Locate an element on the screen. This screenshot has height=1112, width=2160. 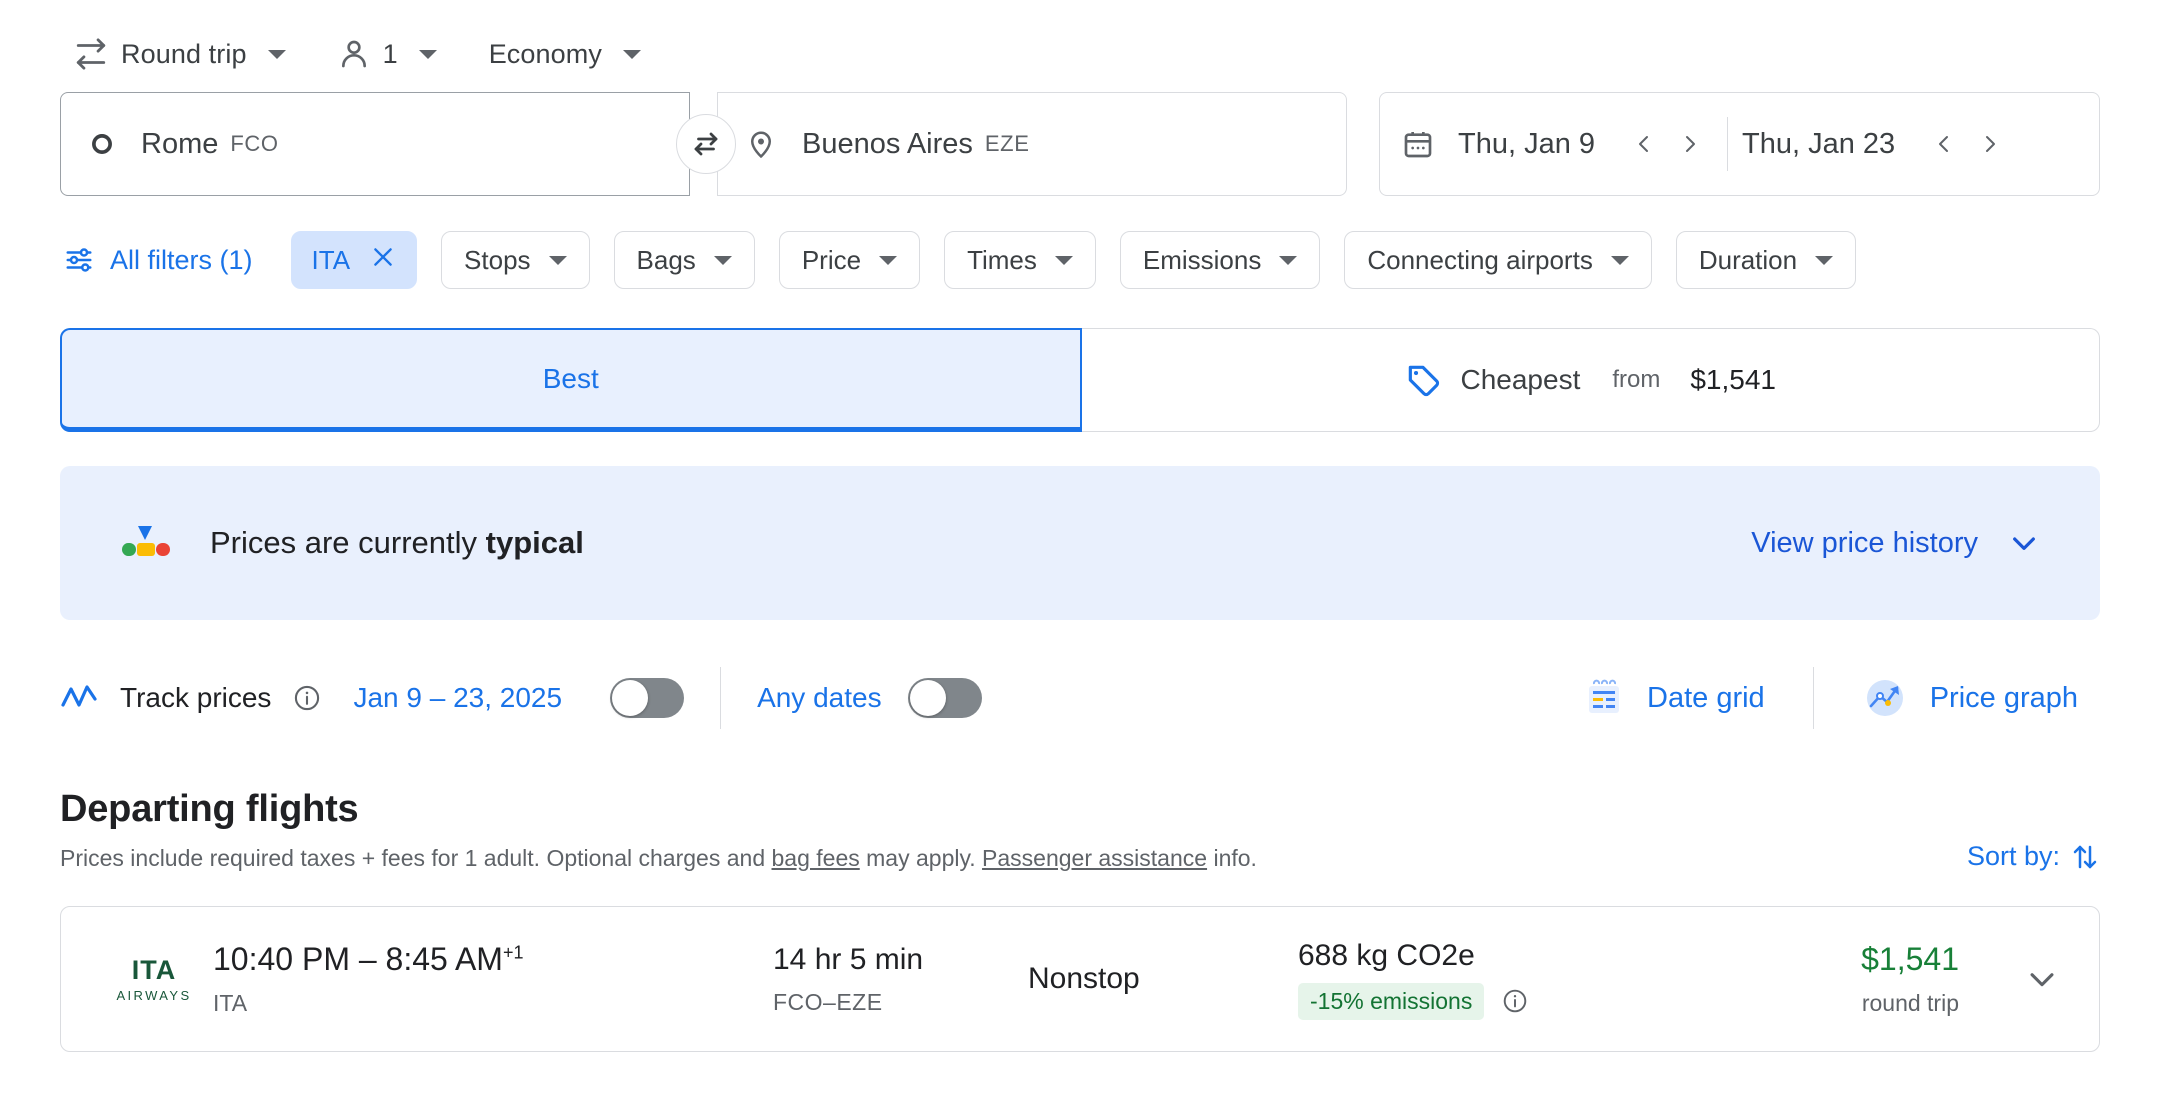
ita-airways-logo-icon: ITA AIRWAYS is located at coordinates (154, 979).